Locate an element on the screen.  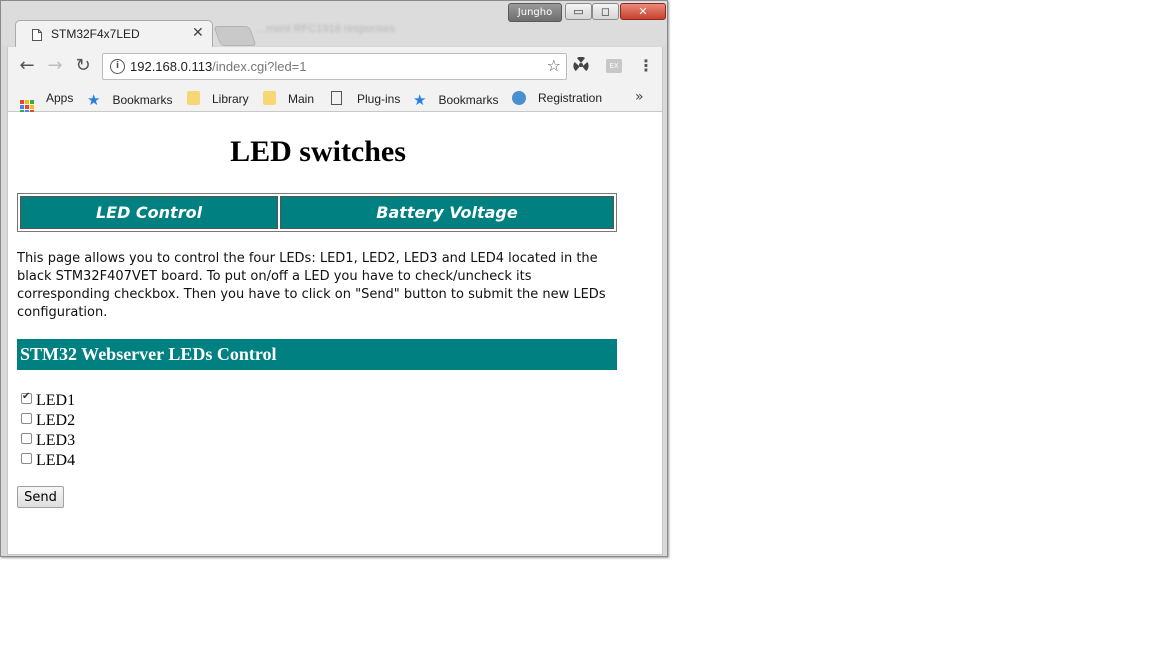
led-label: LED2 is located at coordinates (56, 420).